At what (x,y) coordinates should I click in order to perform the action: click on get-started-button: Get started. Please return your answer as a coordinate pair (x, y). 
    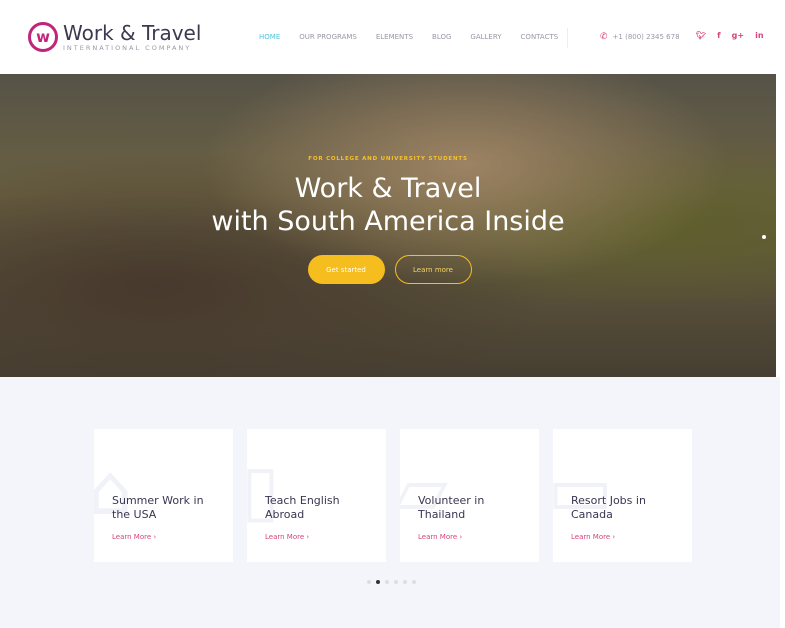
    Looking at the image, I should click on (346, 269).